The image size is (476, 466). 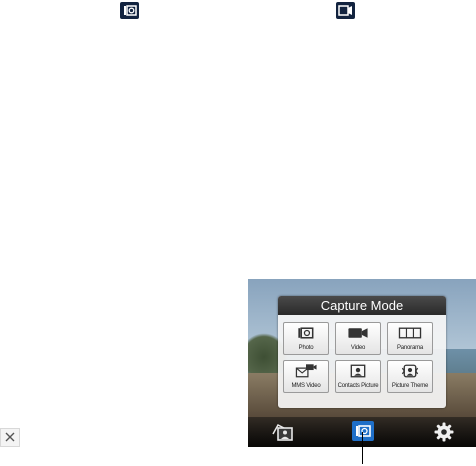 I want to click on album-icon, so click(x=283, y=434).